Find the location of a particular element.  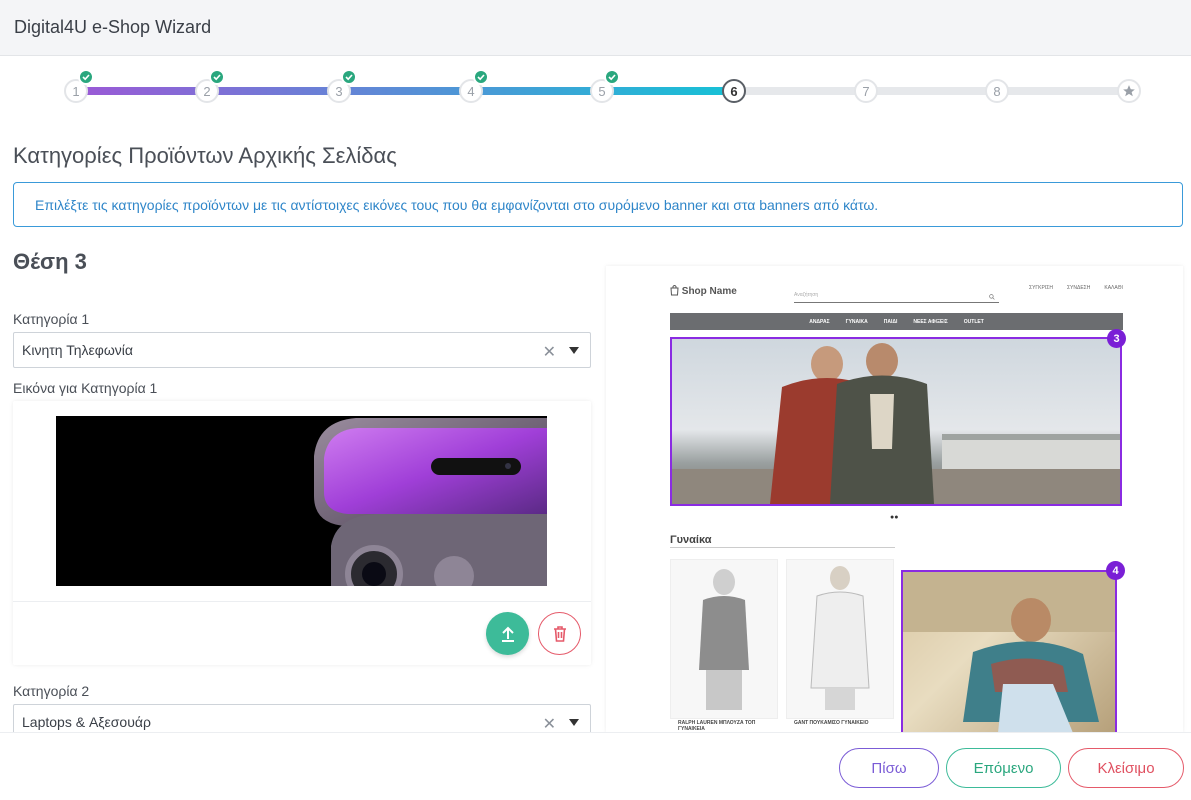

step-6: 6 is located at coordinates (734, 91).